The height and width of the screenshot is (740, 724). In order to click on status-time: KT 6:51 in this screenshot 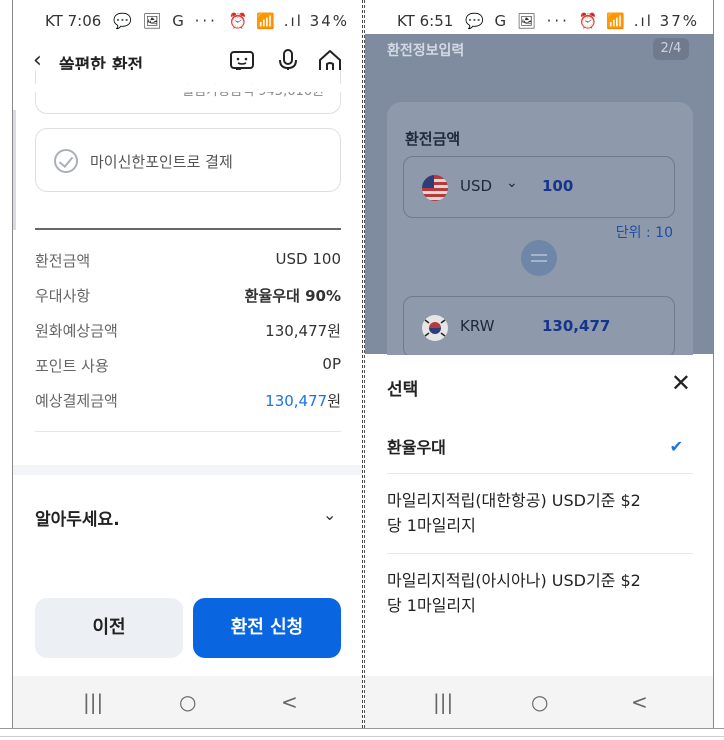, I will do `click(425, 21)`.